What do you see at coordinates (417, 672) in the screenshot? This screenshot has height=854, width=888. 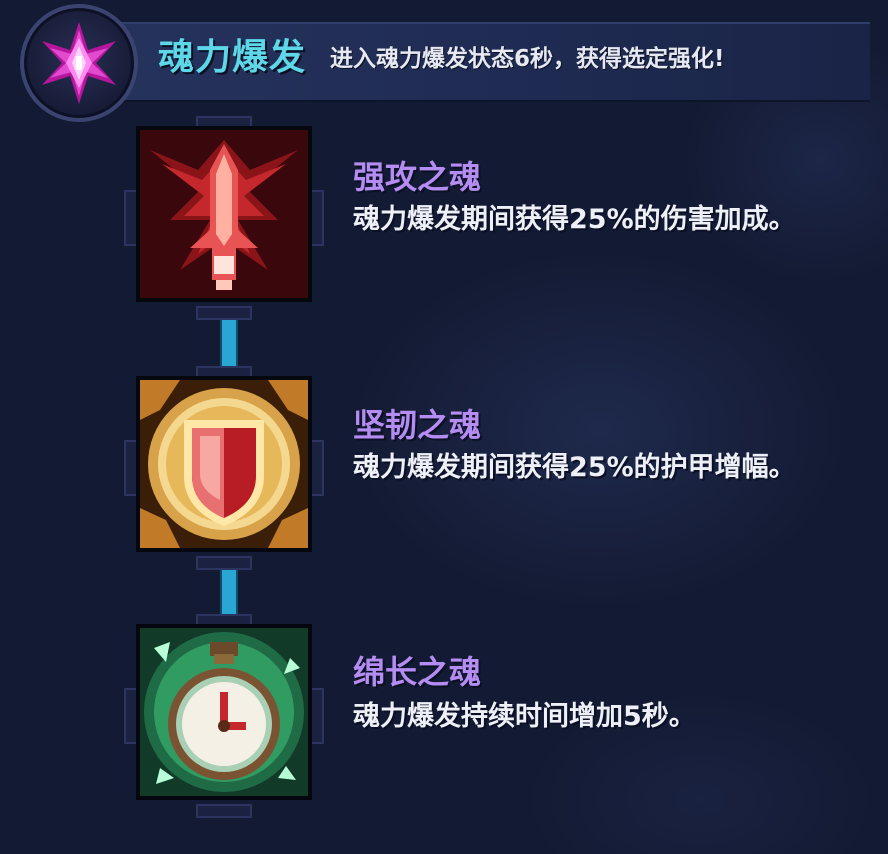 I see `skill-name: 绵长之魂` at bounding box center [417, 672].